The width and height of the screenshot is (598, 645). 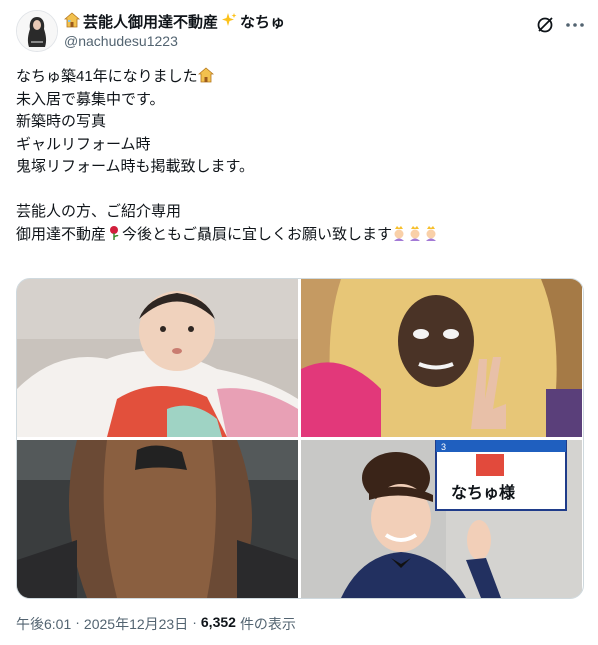 What do you see at coordinates (441, 358) in the screenshot?
I see `photo-gal` at bounding box center [441, 358].